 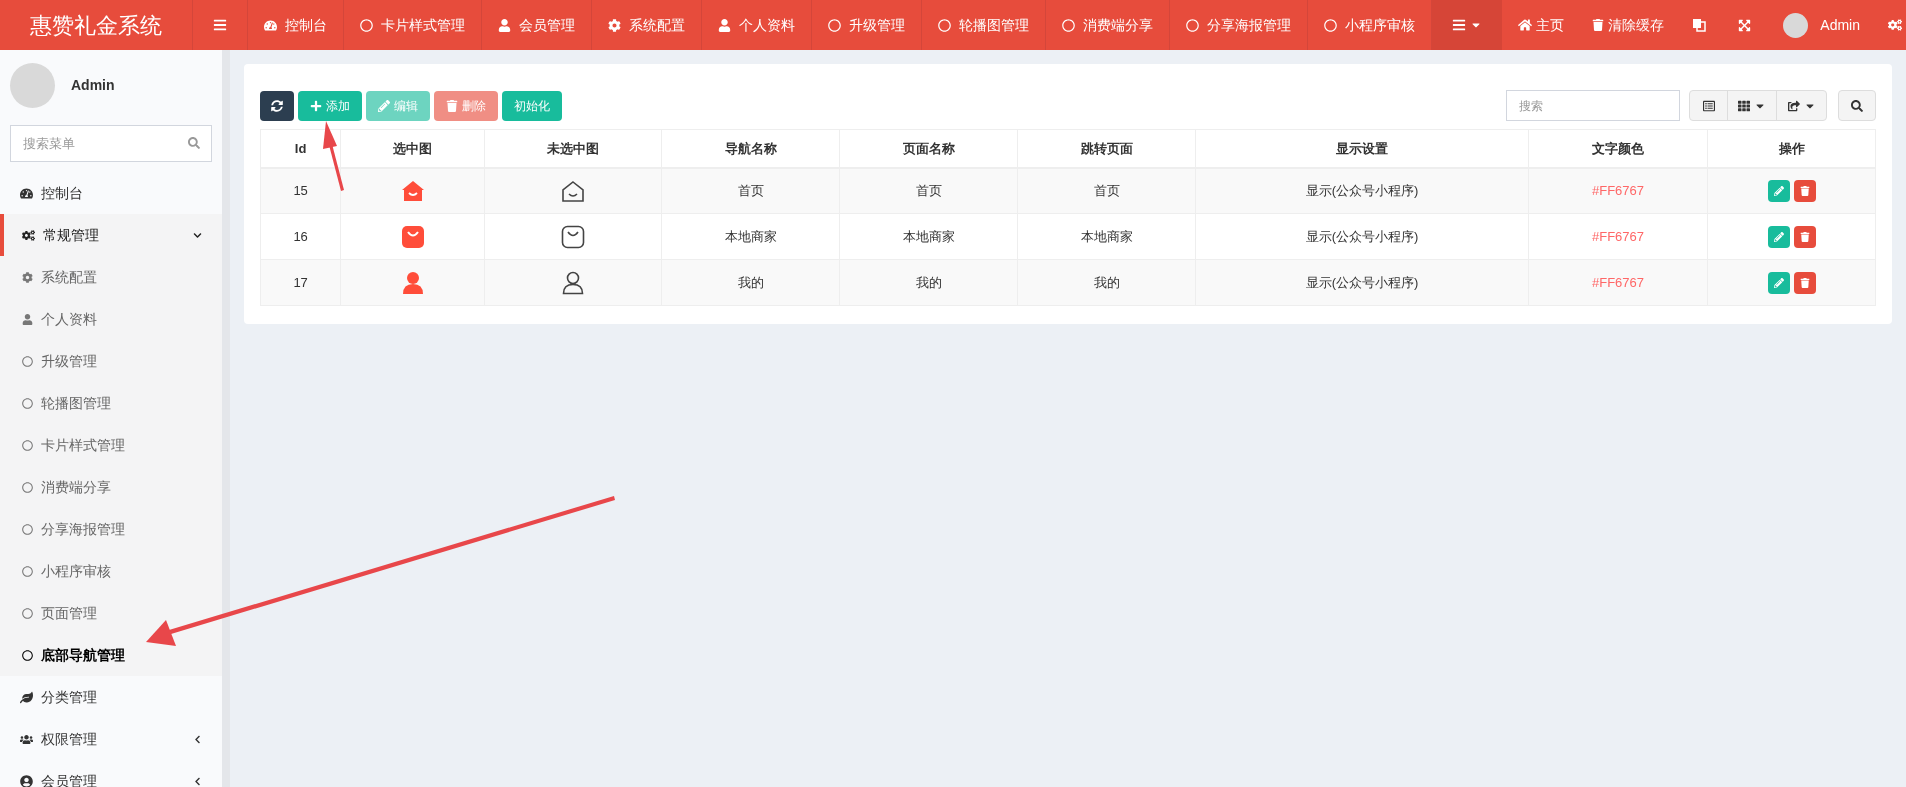 What do you see at coordinates (111, 361) in the screenshot?
I see `submenu-item: 升级管理` at bounding box center [111, 361].